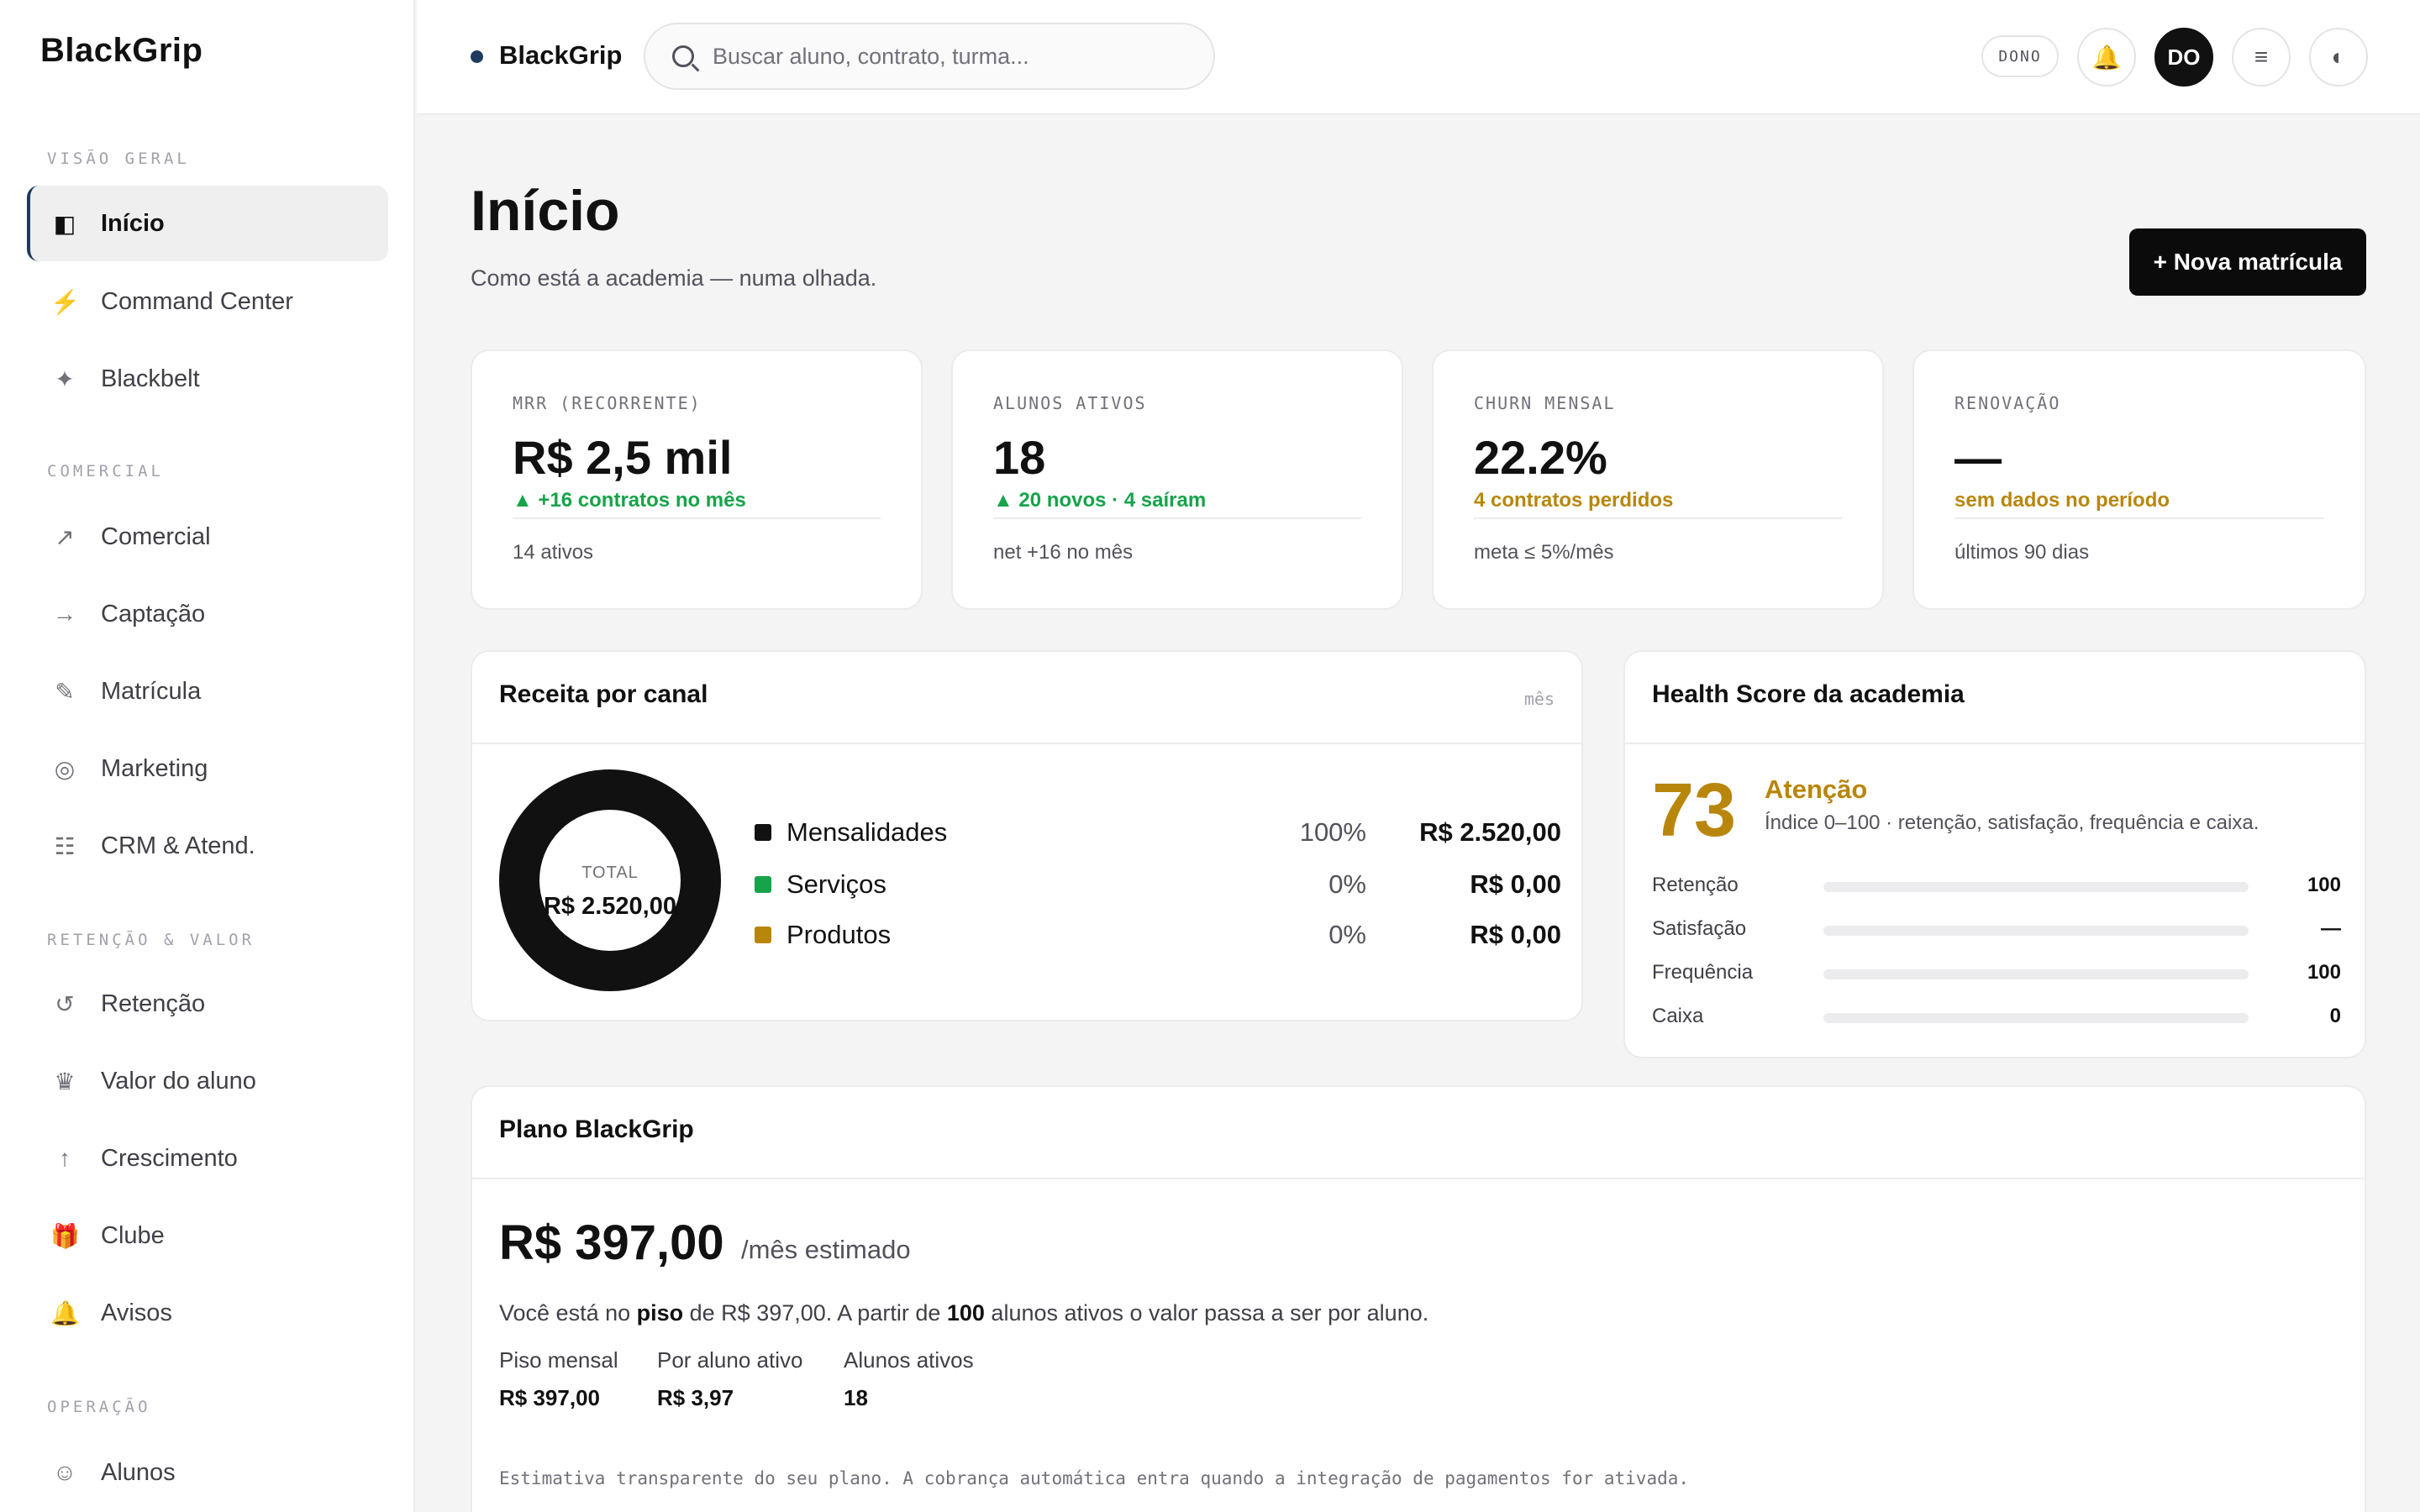 The image size is (2420, 1512). I want to click on plan-price: R$ 397,00, so click(612, 1242).